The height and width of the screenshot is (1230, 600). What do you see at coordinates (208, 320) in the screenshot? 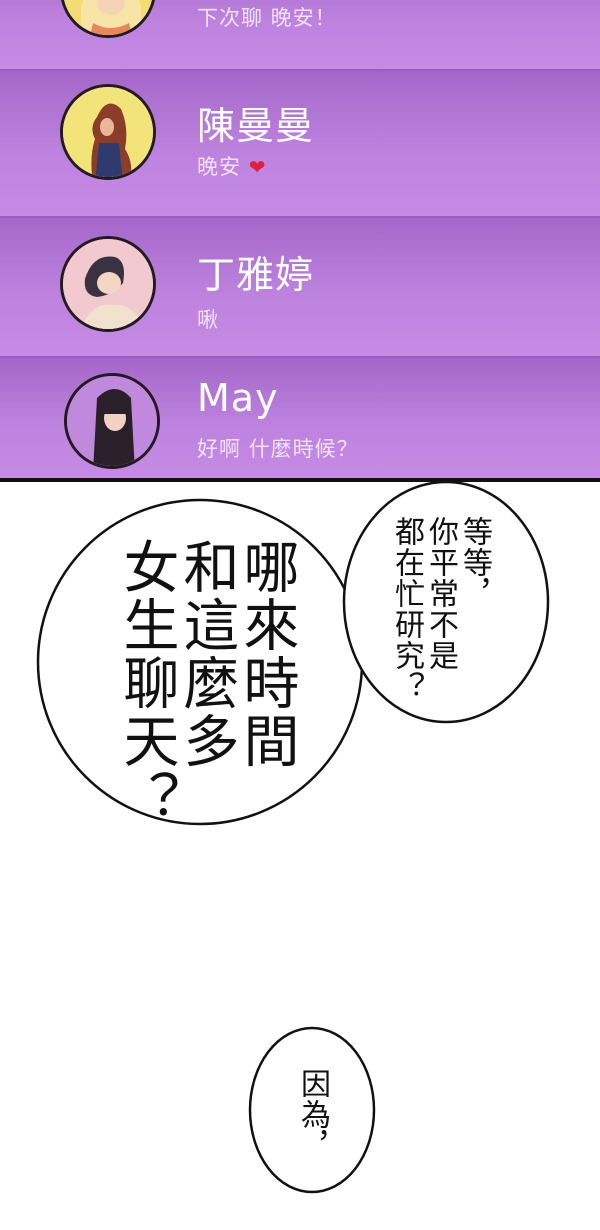
I see `chat-preview: 啾` at bounding box center [208, 320].